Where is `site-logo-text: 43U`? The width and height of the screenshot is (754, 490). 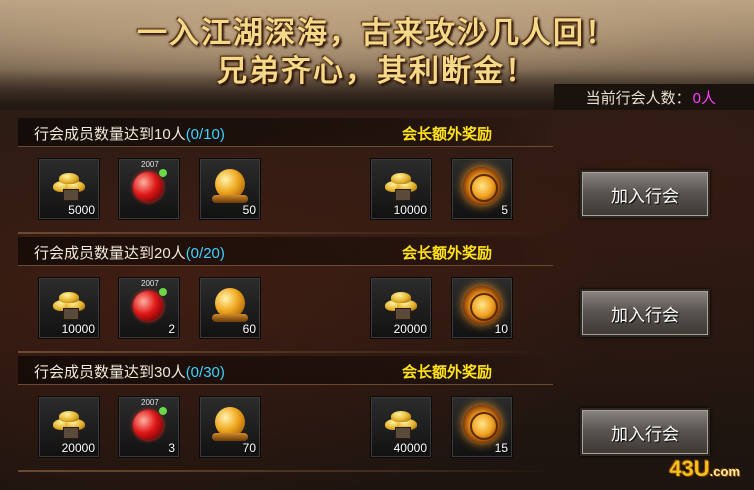 site-logo-text: 43U is located at coordinates (689, 468).